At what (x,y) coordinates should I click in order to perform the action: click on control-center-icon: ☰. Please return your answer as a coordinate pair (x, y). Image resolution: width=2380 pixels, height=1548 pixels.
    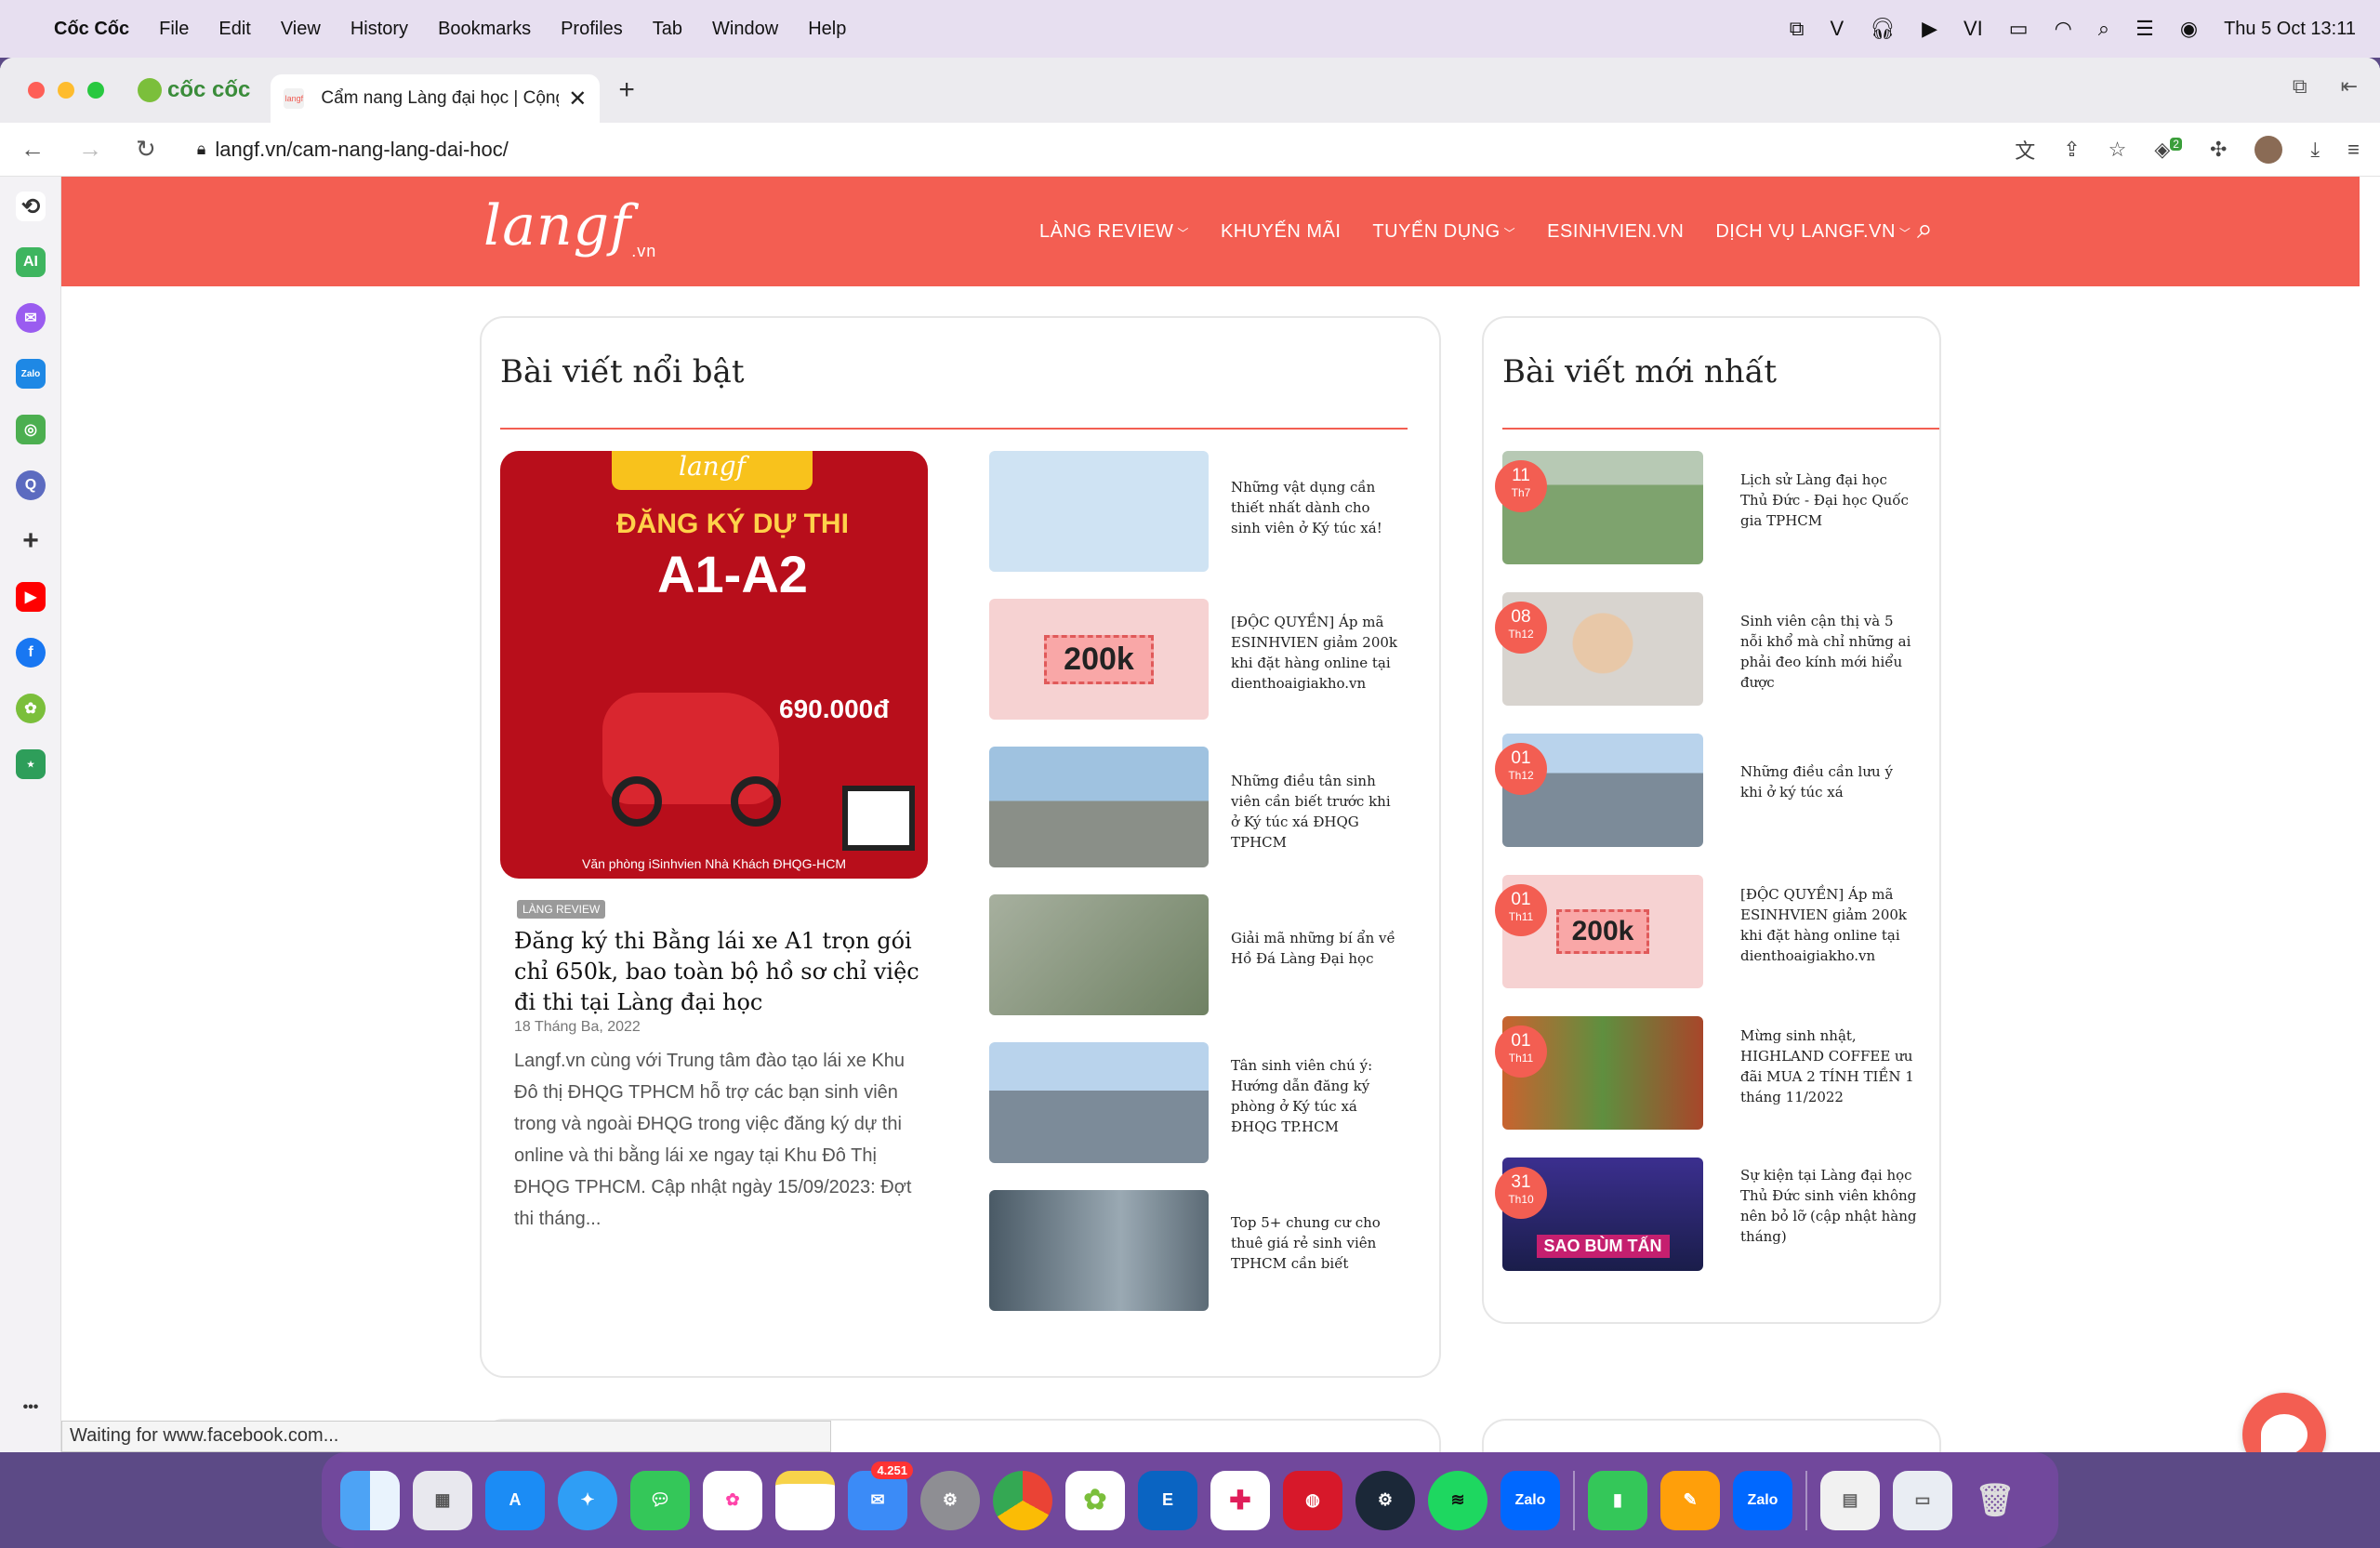
    Looking at the image, I should click on (2144, 29).